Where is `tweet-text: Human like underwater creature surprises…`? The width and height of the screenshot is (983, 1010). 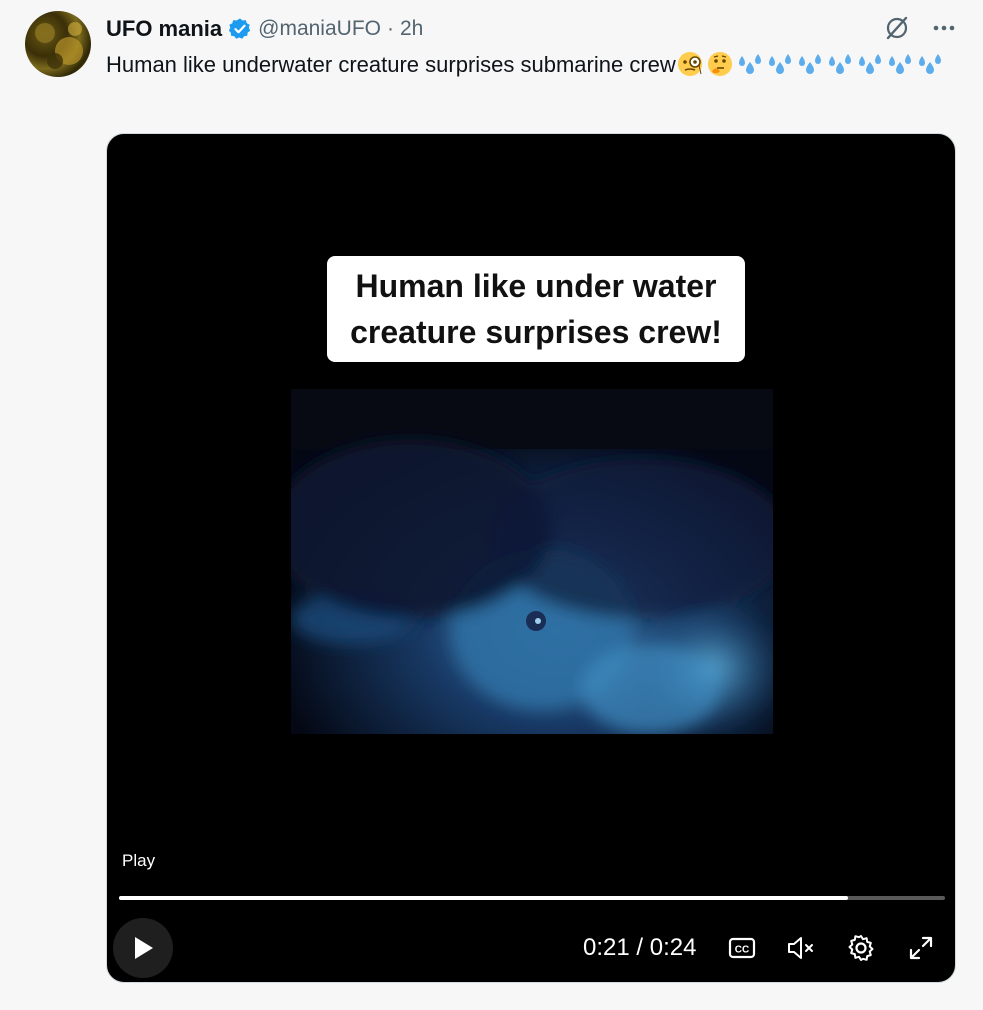 tweet-text: Human like underwater creature surprises… is located at coordinates (526, 65).